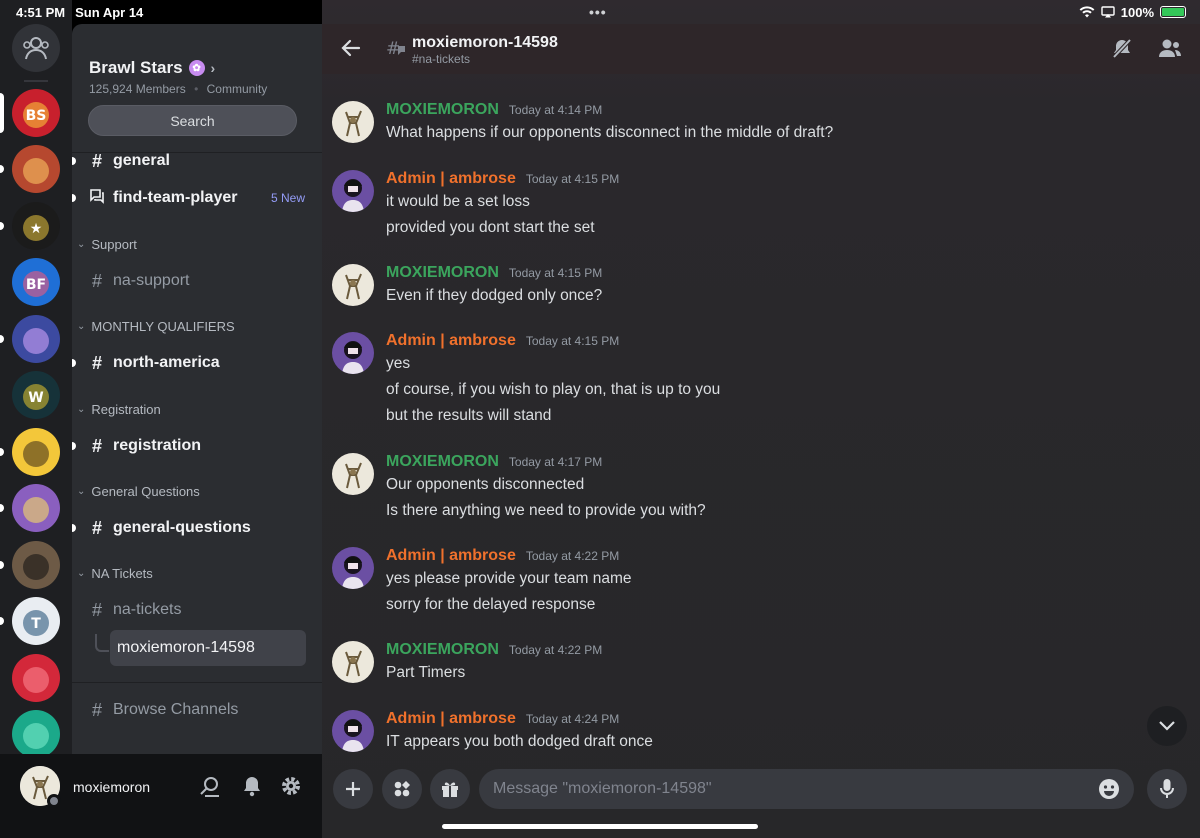 This screenshot has height=838, width=1200. Describe the element at coordinates (145, 491) in the screenshot. I see `category-label: General Questions` at that location.